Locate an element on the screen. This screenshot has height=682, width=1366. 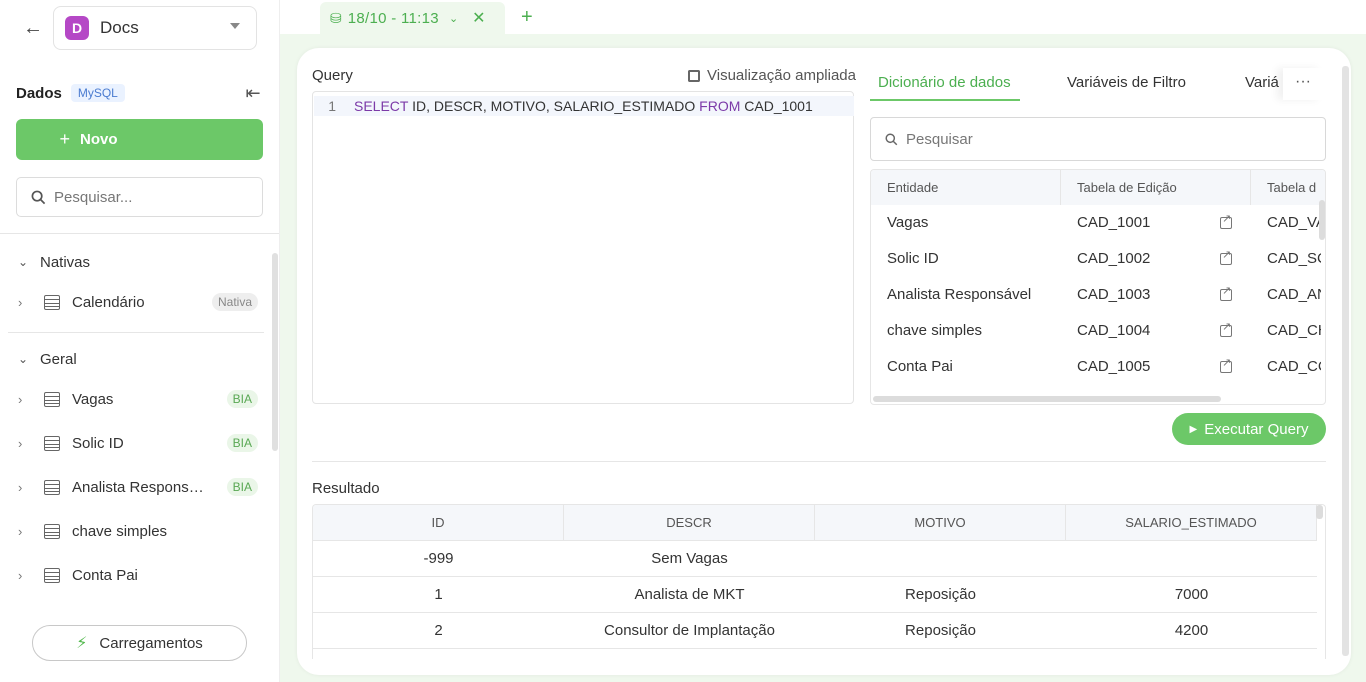
cell-salario is located at coordinates (1191, 559).